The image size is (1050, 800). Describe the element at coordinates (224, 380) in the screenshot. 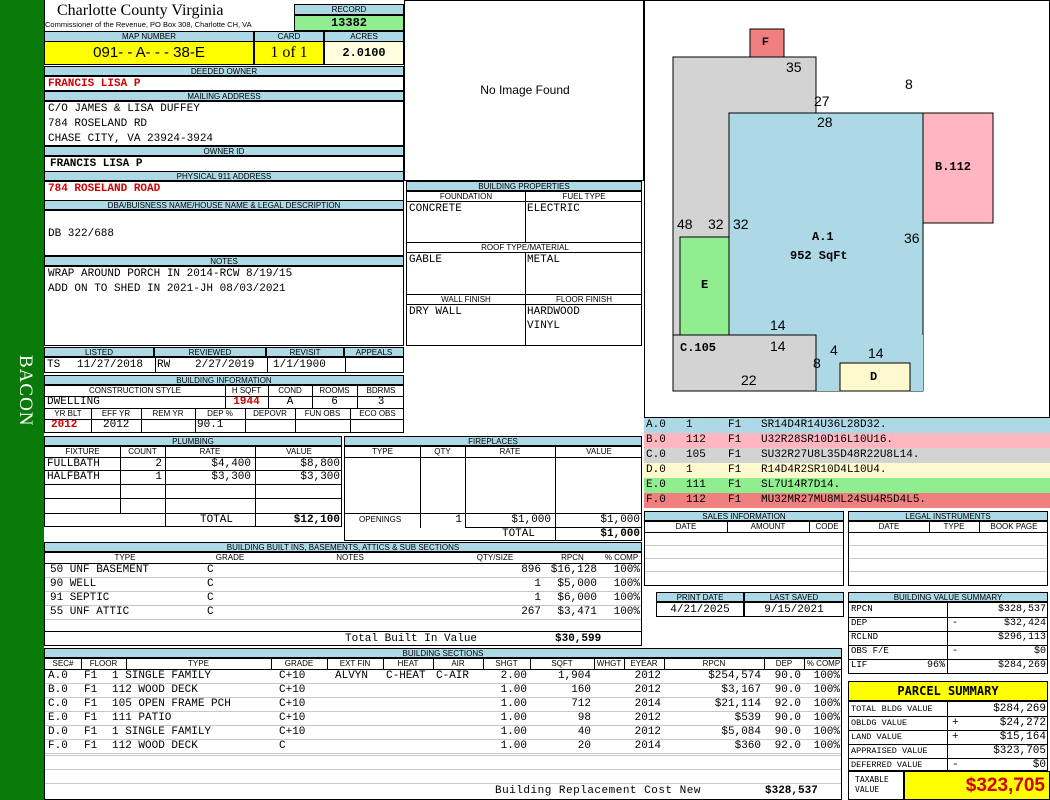

I see `building-info-header: BUILDING INFORMATION` at that location.